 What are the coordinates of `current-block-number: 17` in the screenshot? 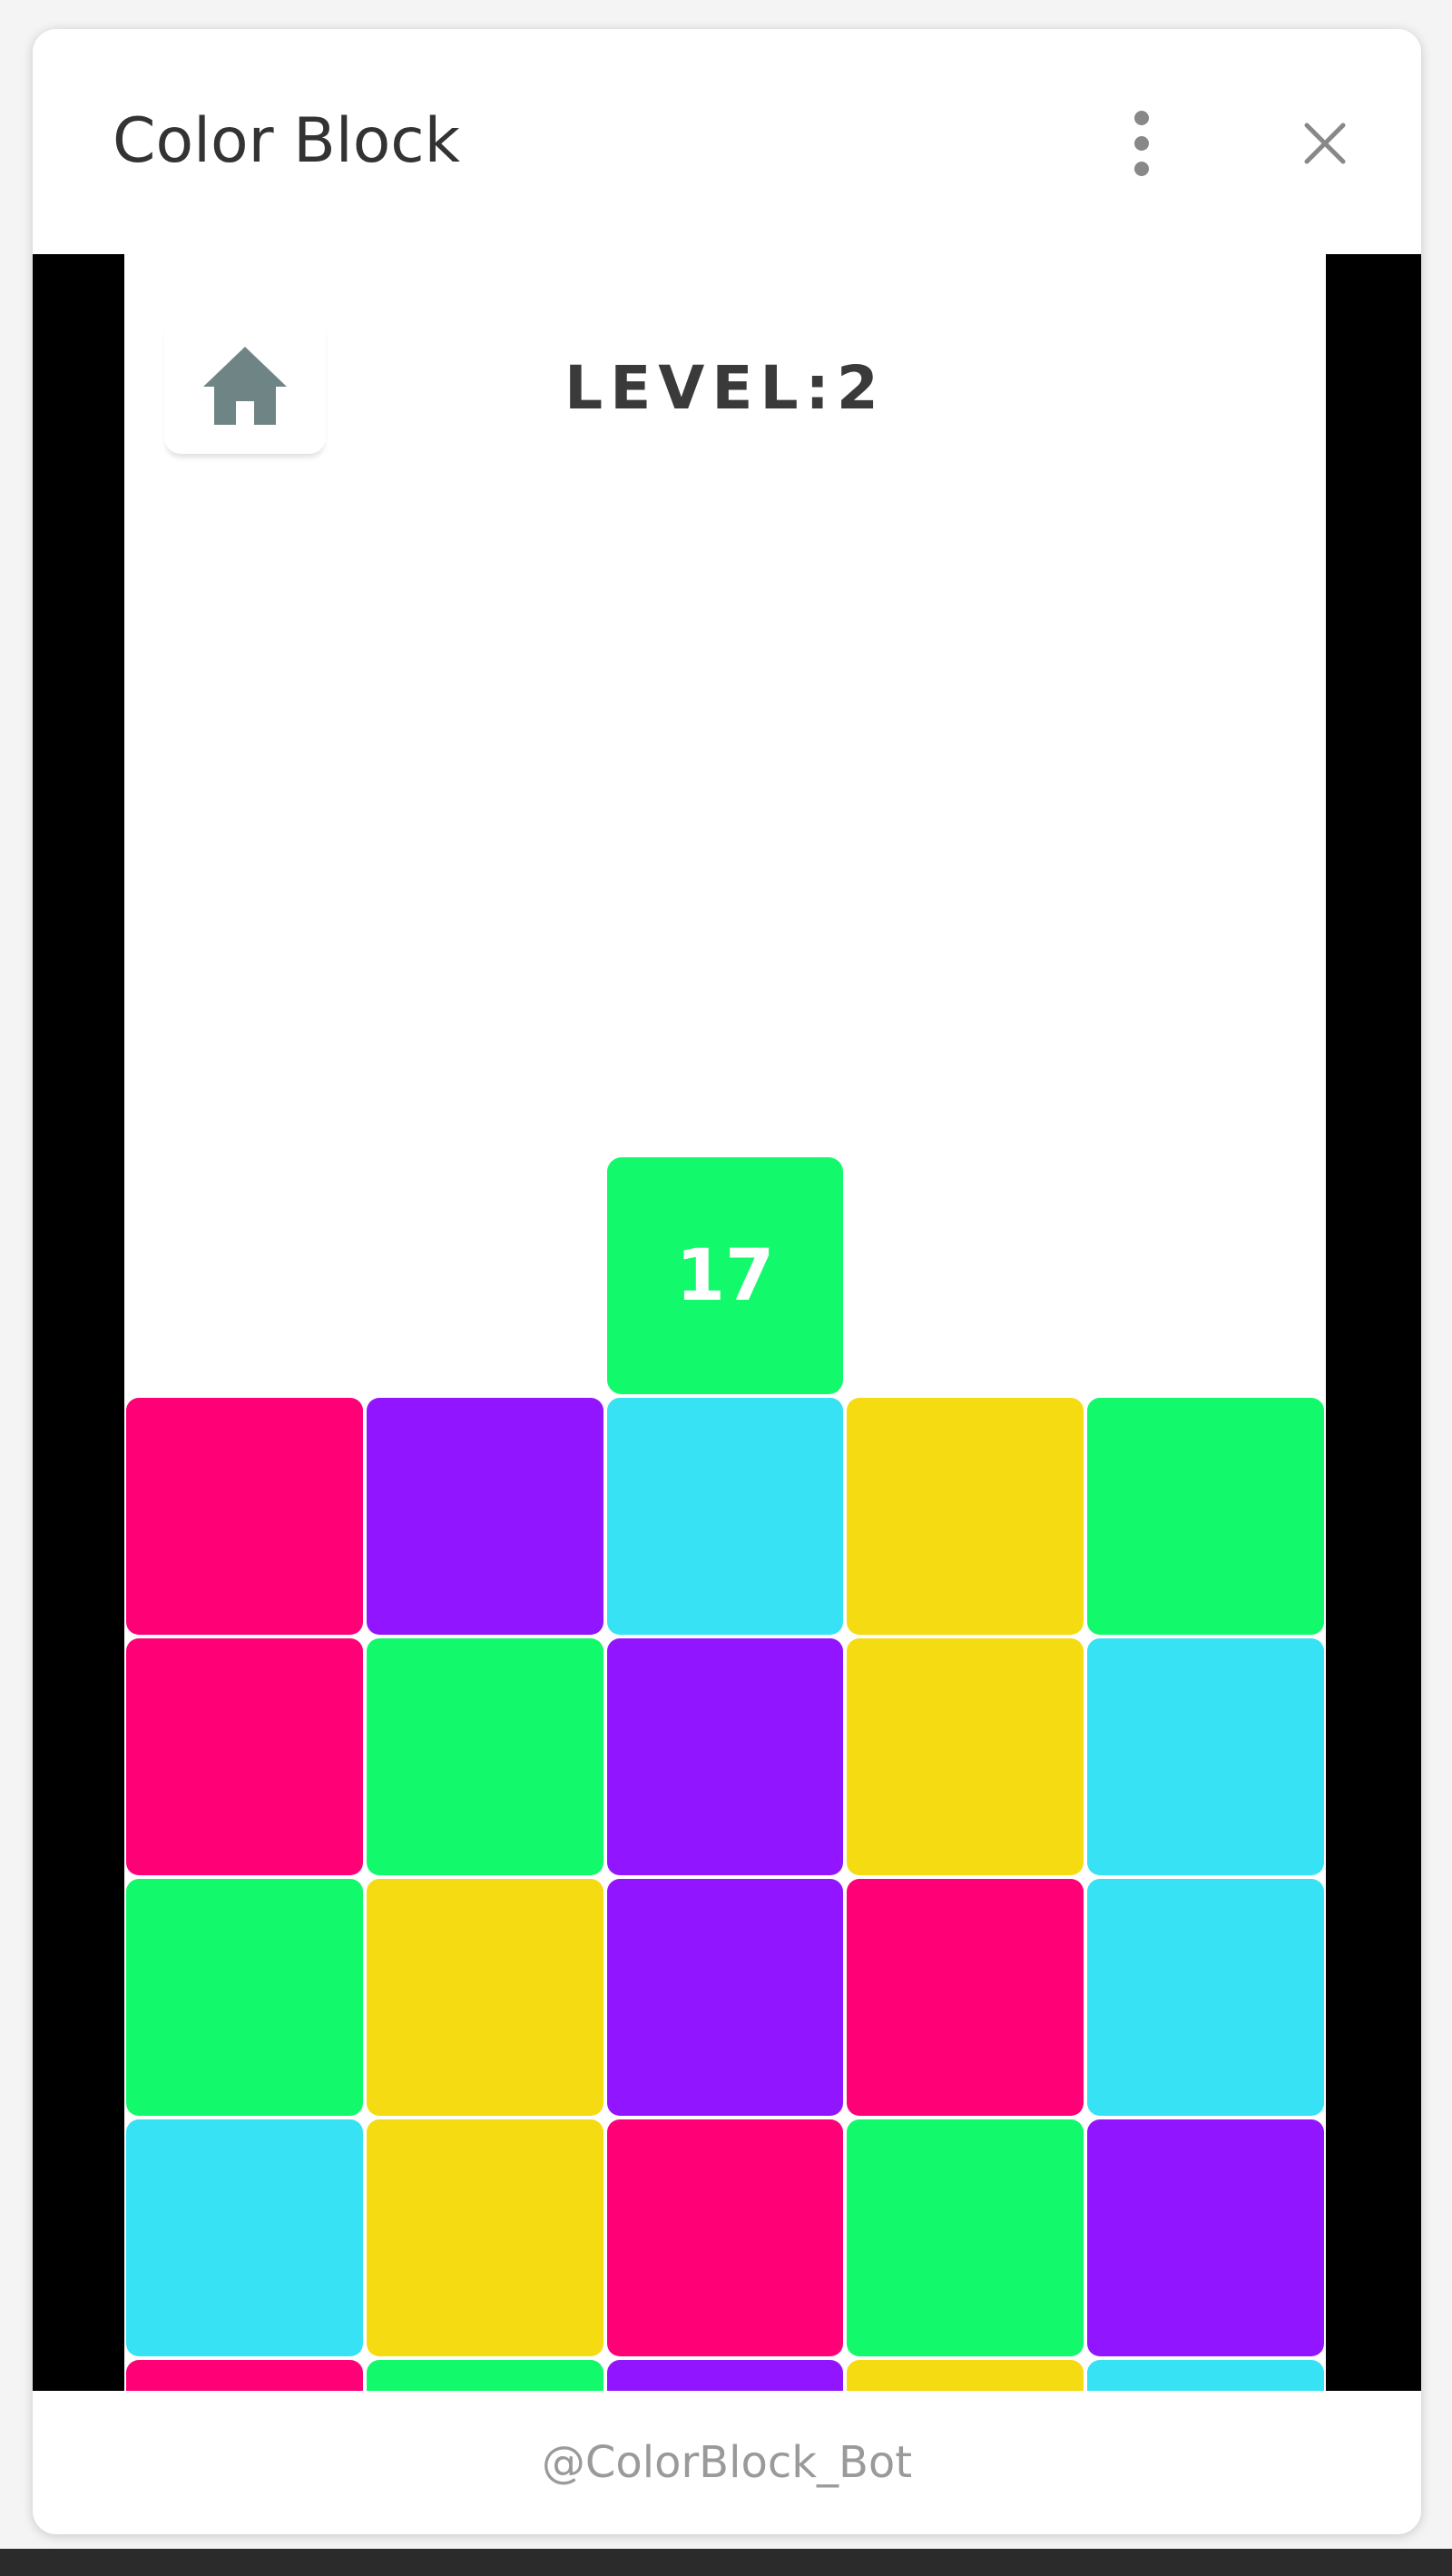 It's located at (725, 1275).